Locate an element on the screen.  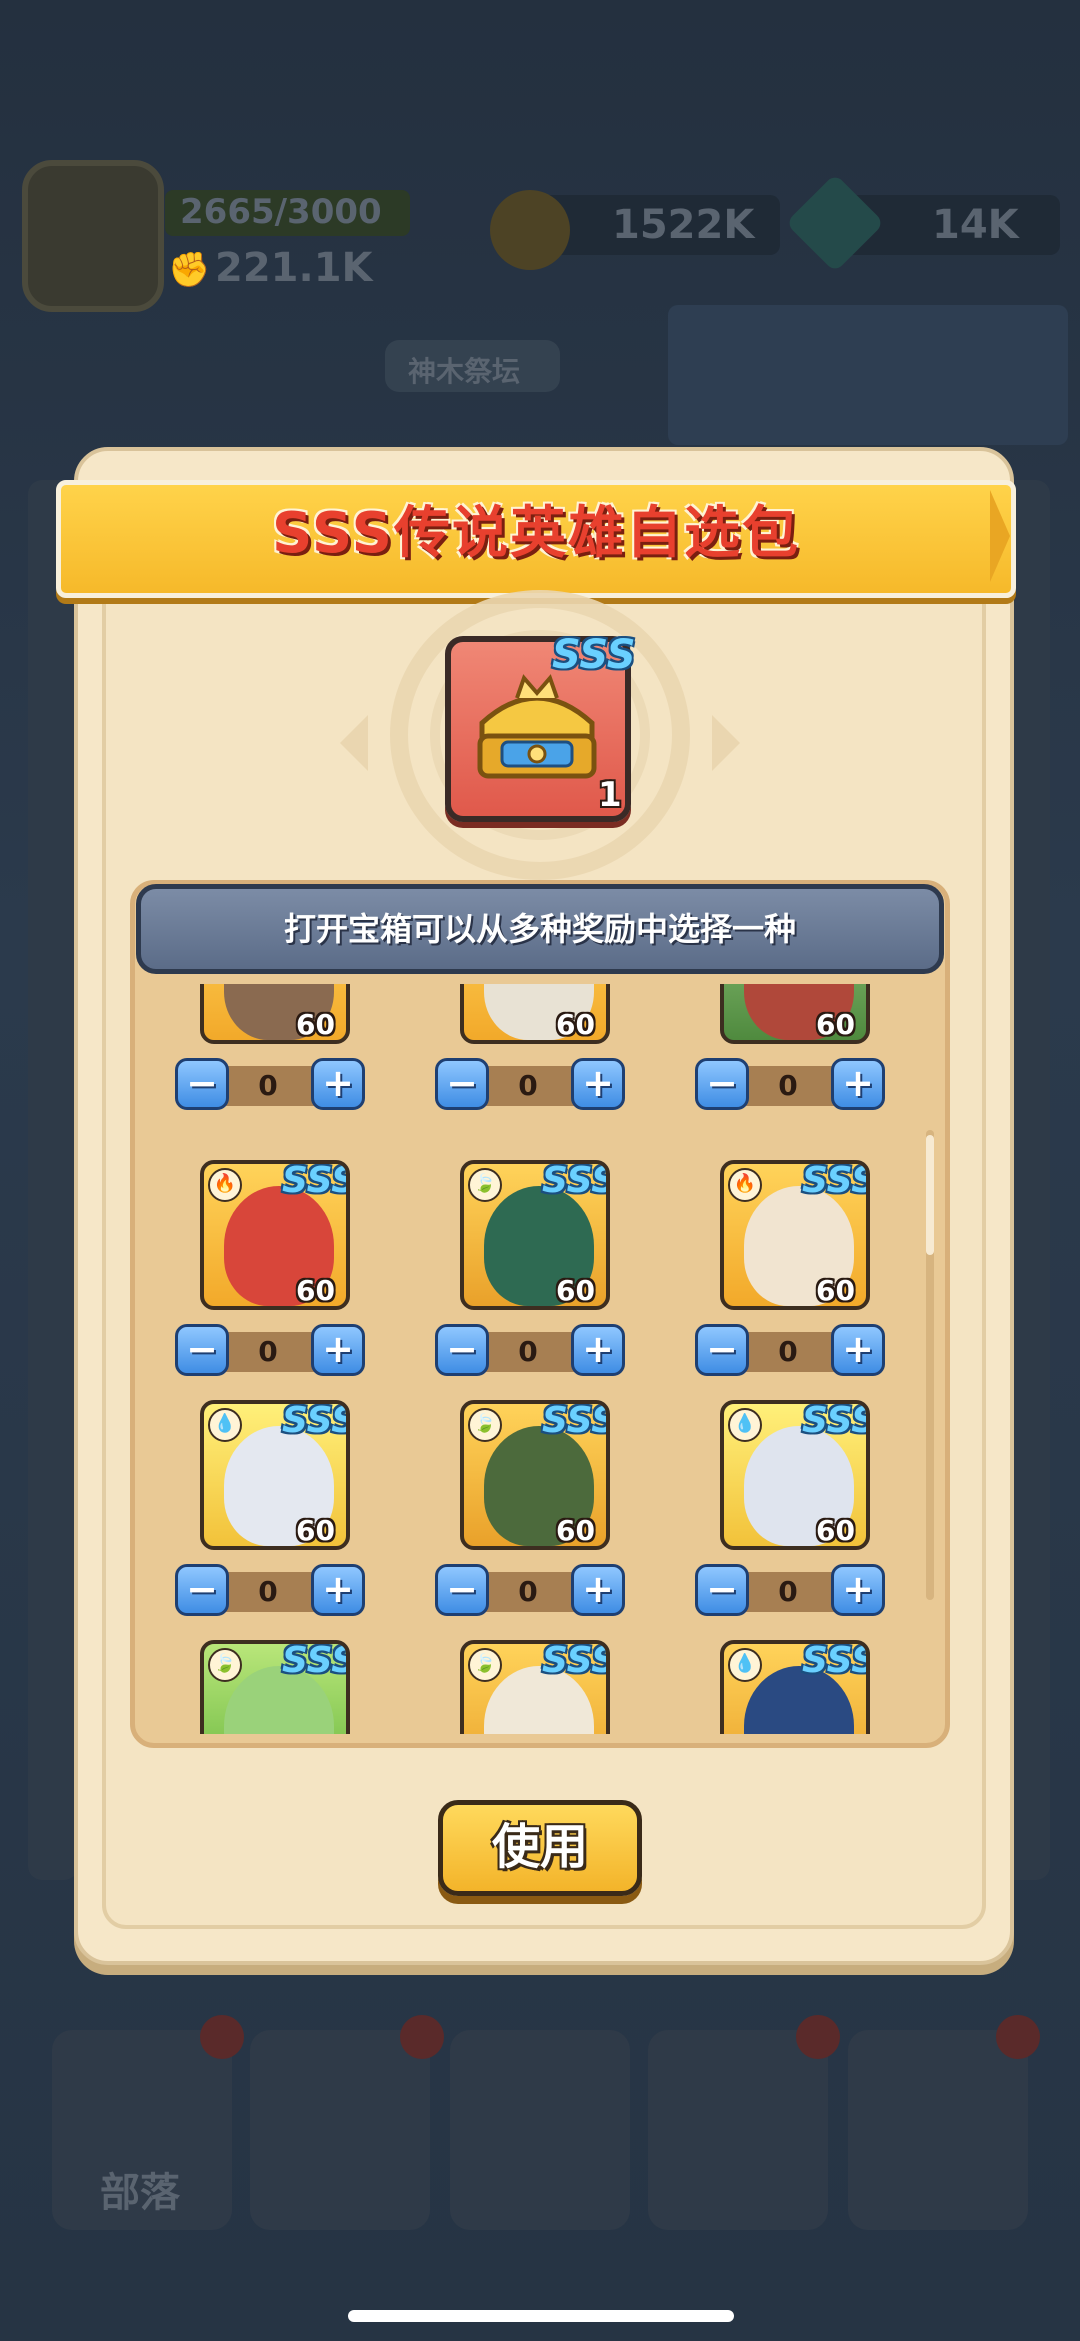
fire-element-icon: 🔥 is located at coordinates (225, 1185).